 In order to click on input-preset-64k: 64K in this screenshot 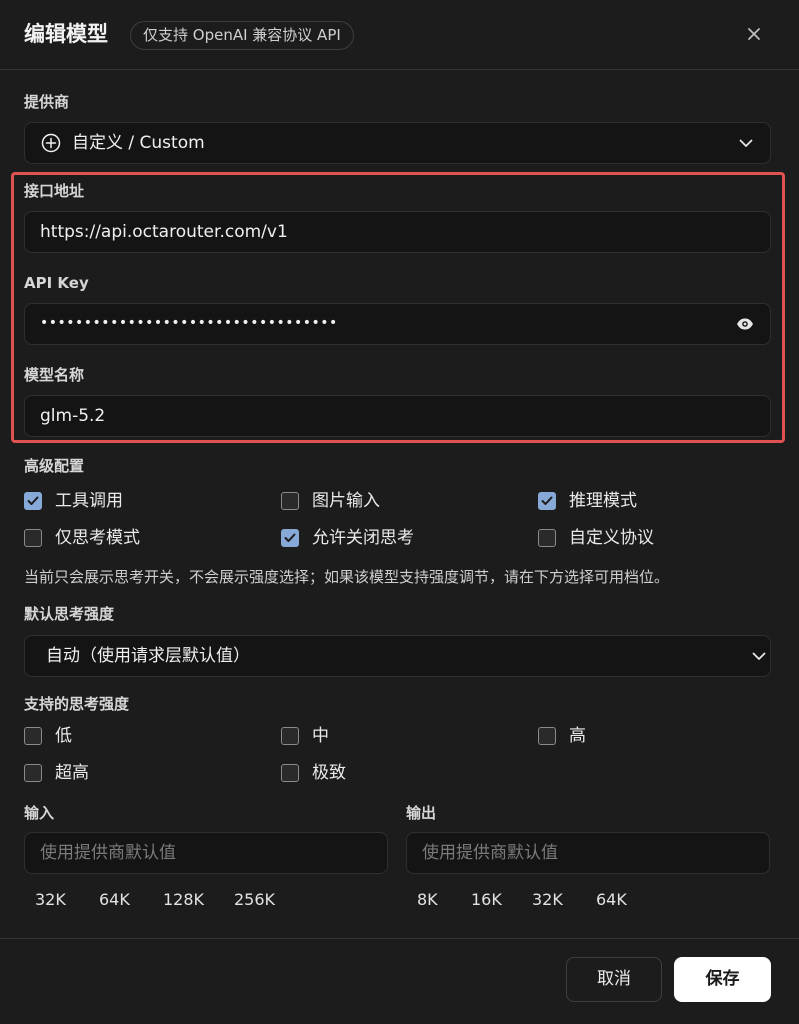, I will do `click(114, 900)`.